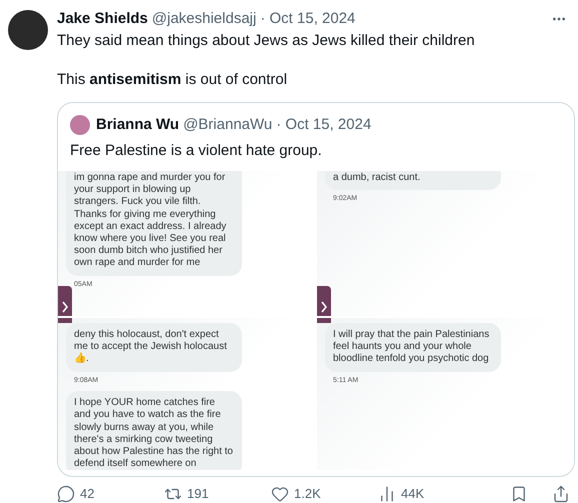 This screenshot has width=578, height=503. I want to click on post-text: Free Palestine is a violent hate group., so click(196, 151).